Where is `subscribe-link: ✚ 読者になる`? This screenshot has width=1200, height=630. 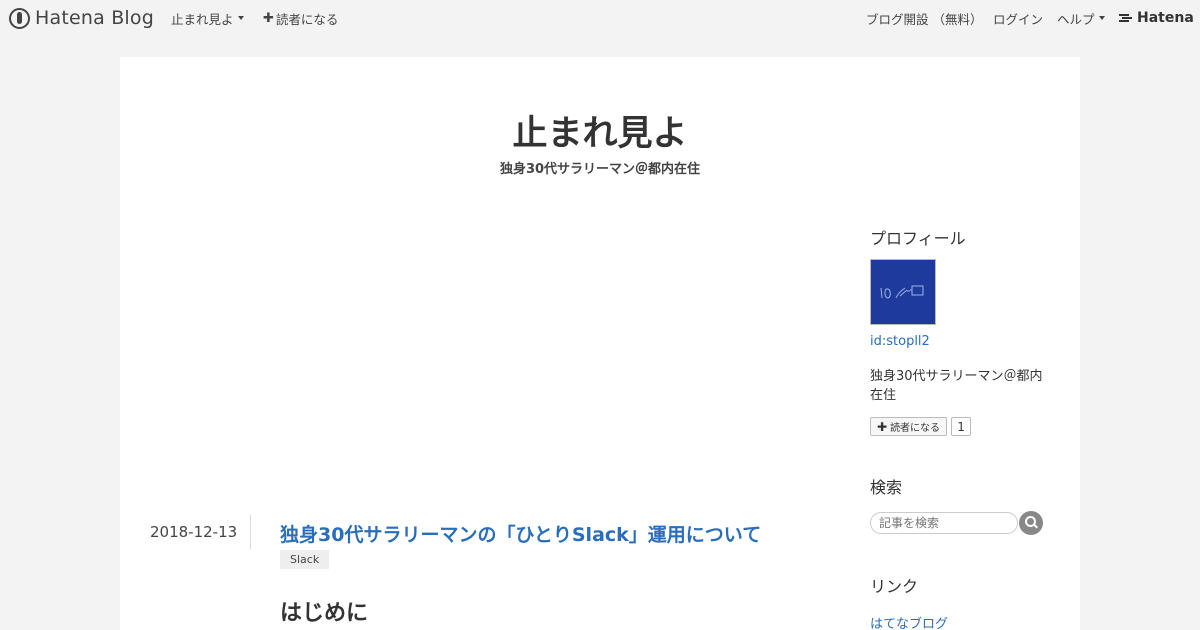
subscribe-link: ✚ 読者になる is located at coordinates (300, 18).